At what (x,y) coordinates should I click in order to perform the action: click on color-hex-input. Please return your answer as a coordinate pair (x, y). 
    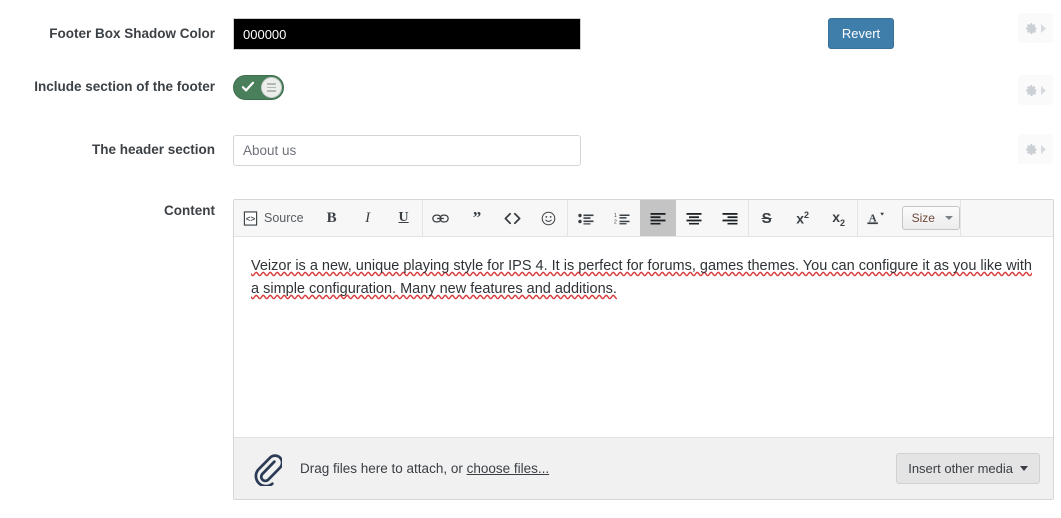
    Looking at the image, I should click on (407, 34).